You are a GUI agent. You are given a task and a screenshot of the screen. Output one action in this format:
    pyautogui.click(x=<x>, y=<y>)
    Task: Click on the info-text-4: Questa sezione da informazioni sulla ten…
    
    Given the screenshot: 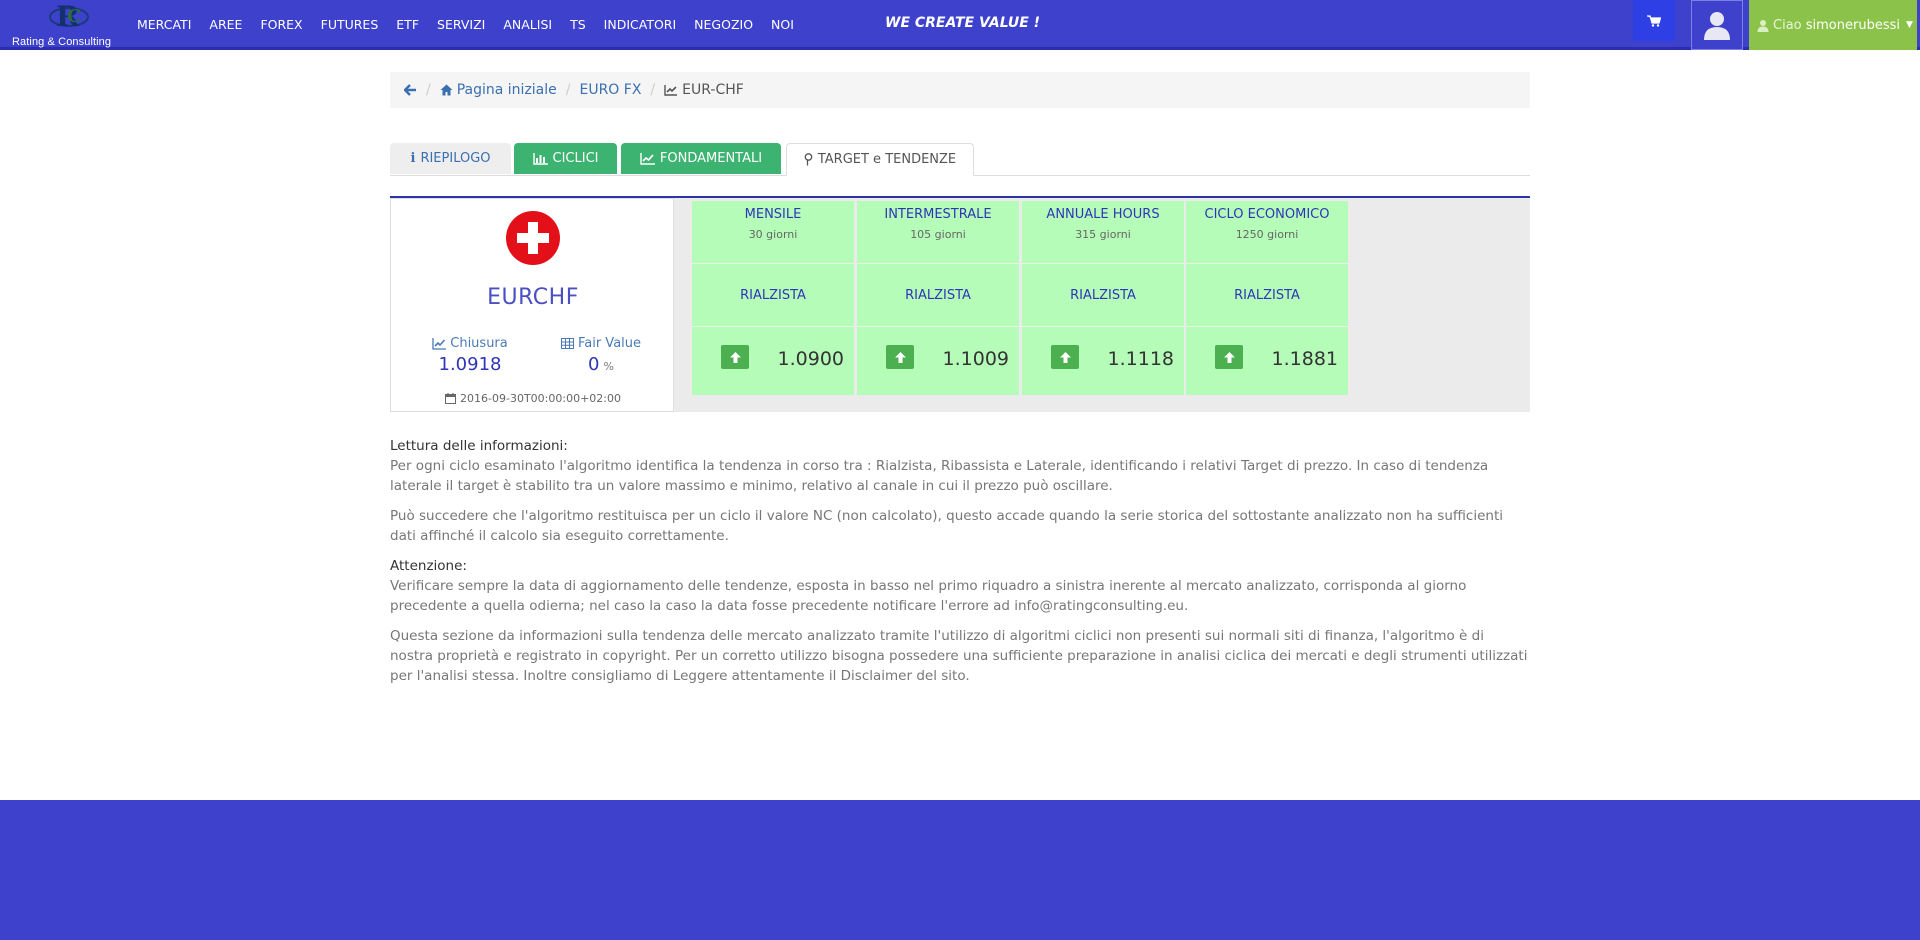 What is the action you would take?
    pyautogui.click(x=959, y=656)
    